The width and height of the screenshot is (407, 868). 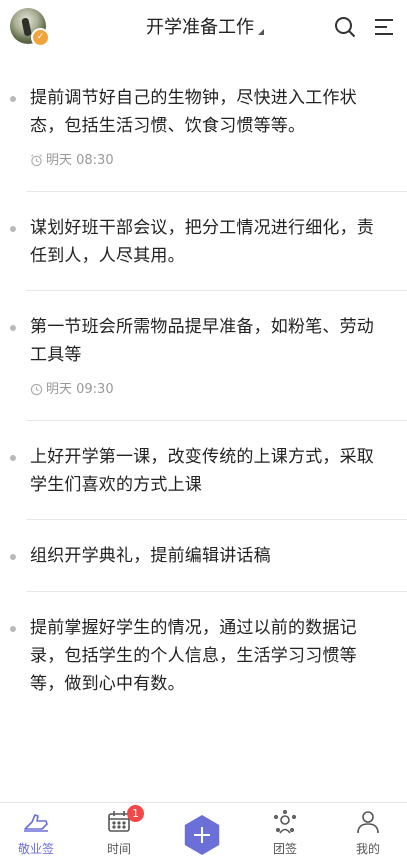 What do you see at coordinates (30, 27) in the screenshot?
I see `avatar: ✓` at bounding box center [30, 27].